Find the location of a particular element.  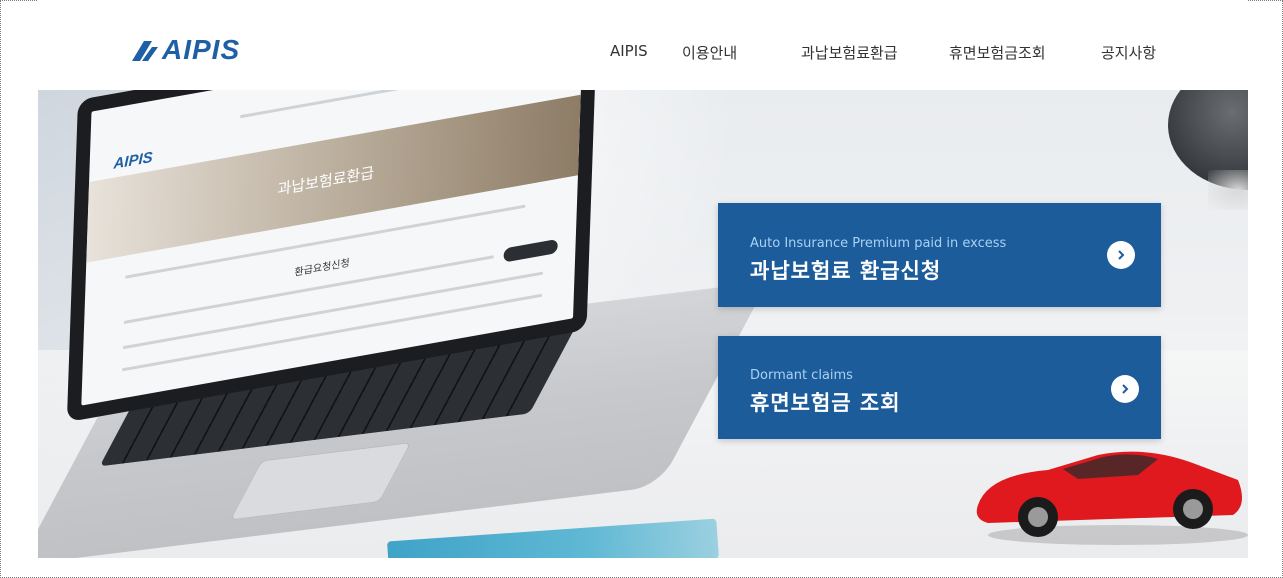

nav-item-notice: 공지사항 is located at coordinates (1128, 52).